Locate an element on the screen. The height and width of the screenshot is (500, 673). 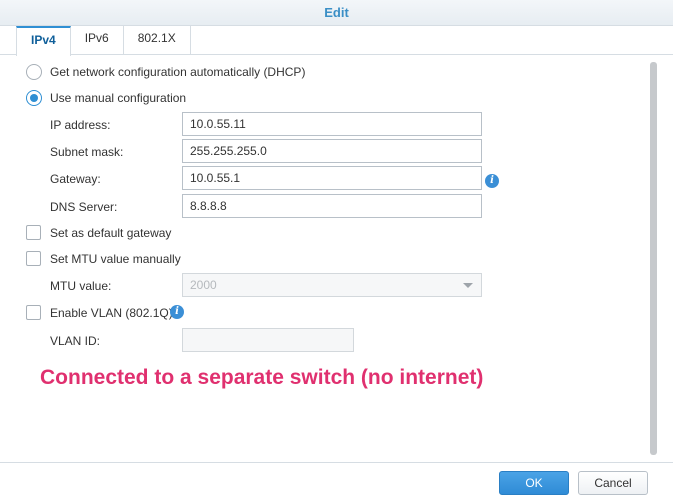
subnet-mask-field is located at coordinates (332, 151).